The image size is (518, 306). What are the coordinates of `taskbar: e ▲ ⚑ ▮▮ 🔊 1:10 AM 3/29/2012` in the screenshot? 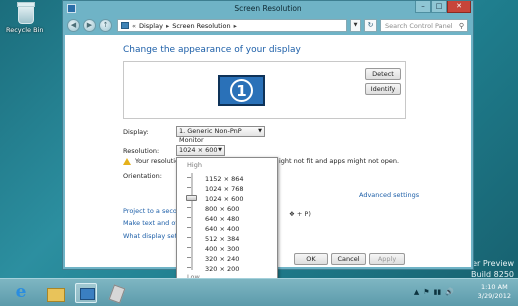 It's located at (259, 292).